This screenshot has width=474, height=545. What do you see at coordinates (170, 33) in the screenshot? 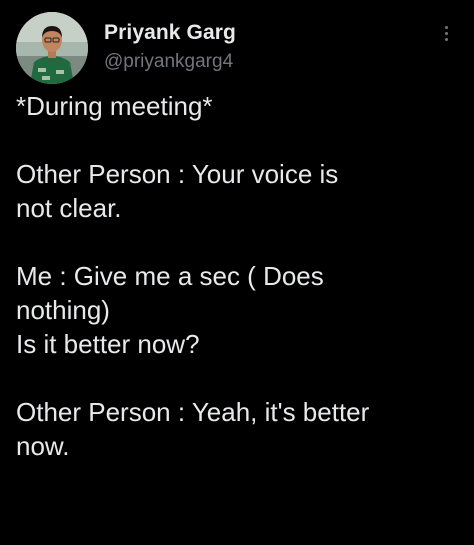
I see `author-display-name: Priyank Garg` at bounding box center [170, 33].